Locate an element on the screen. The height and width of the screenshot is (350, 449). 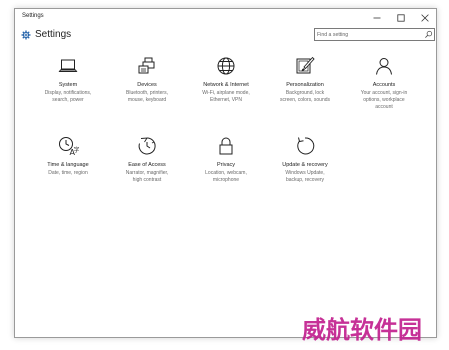
close-button is located at coordinates (424, 17).